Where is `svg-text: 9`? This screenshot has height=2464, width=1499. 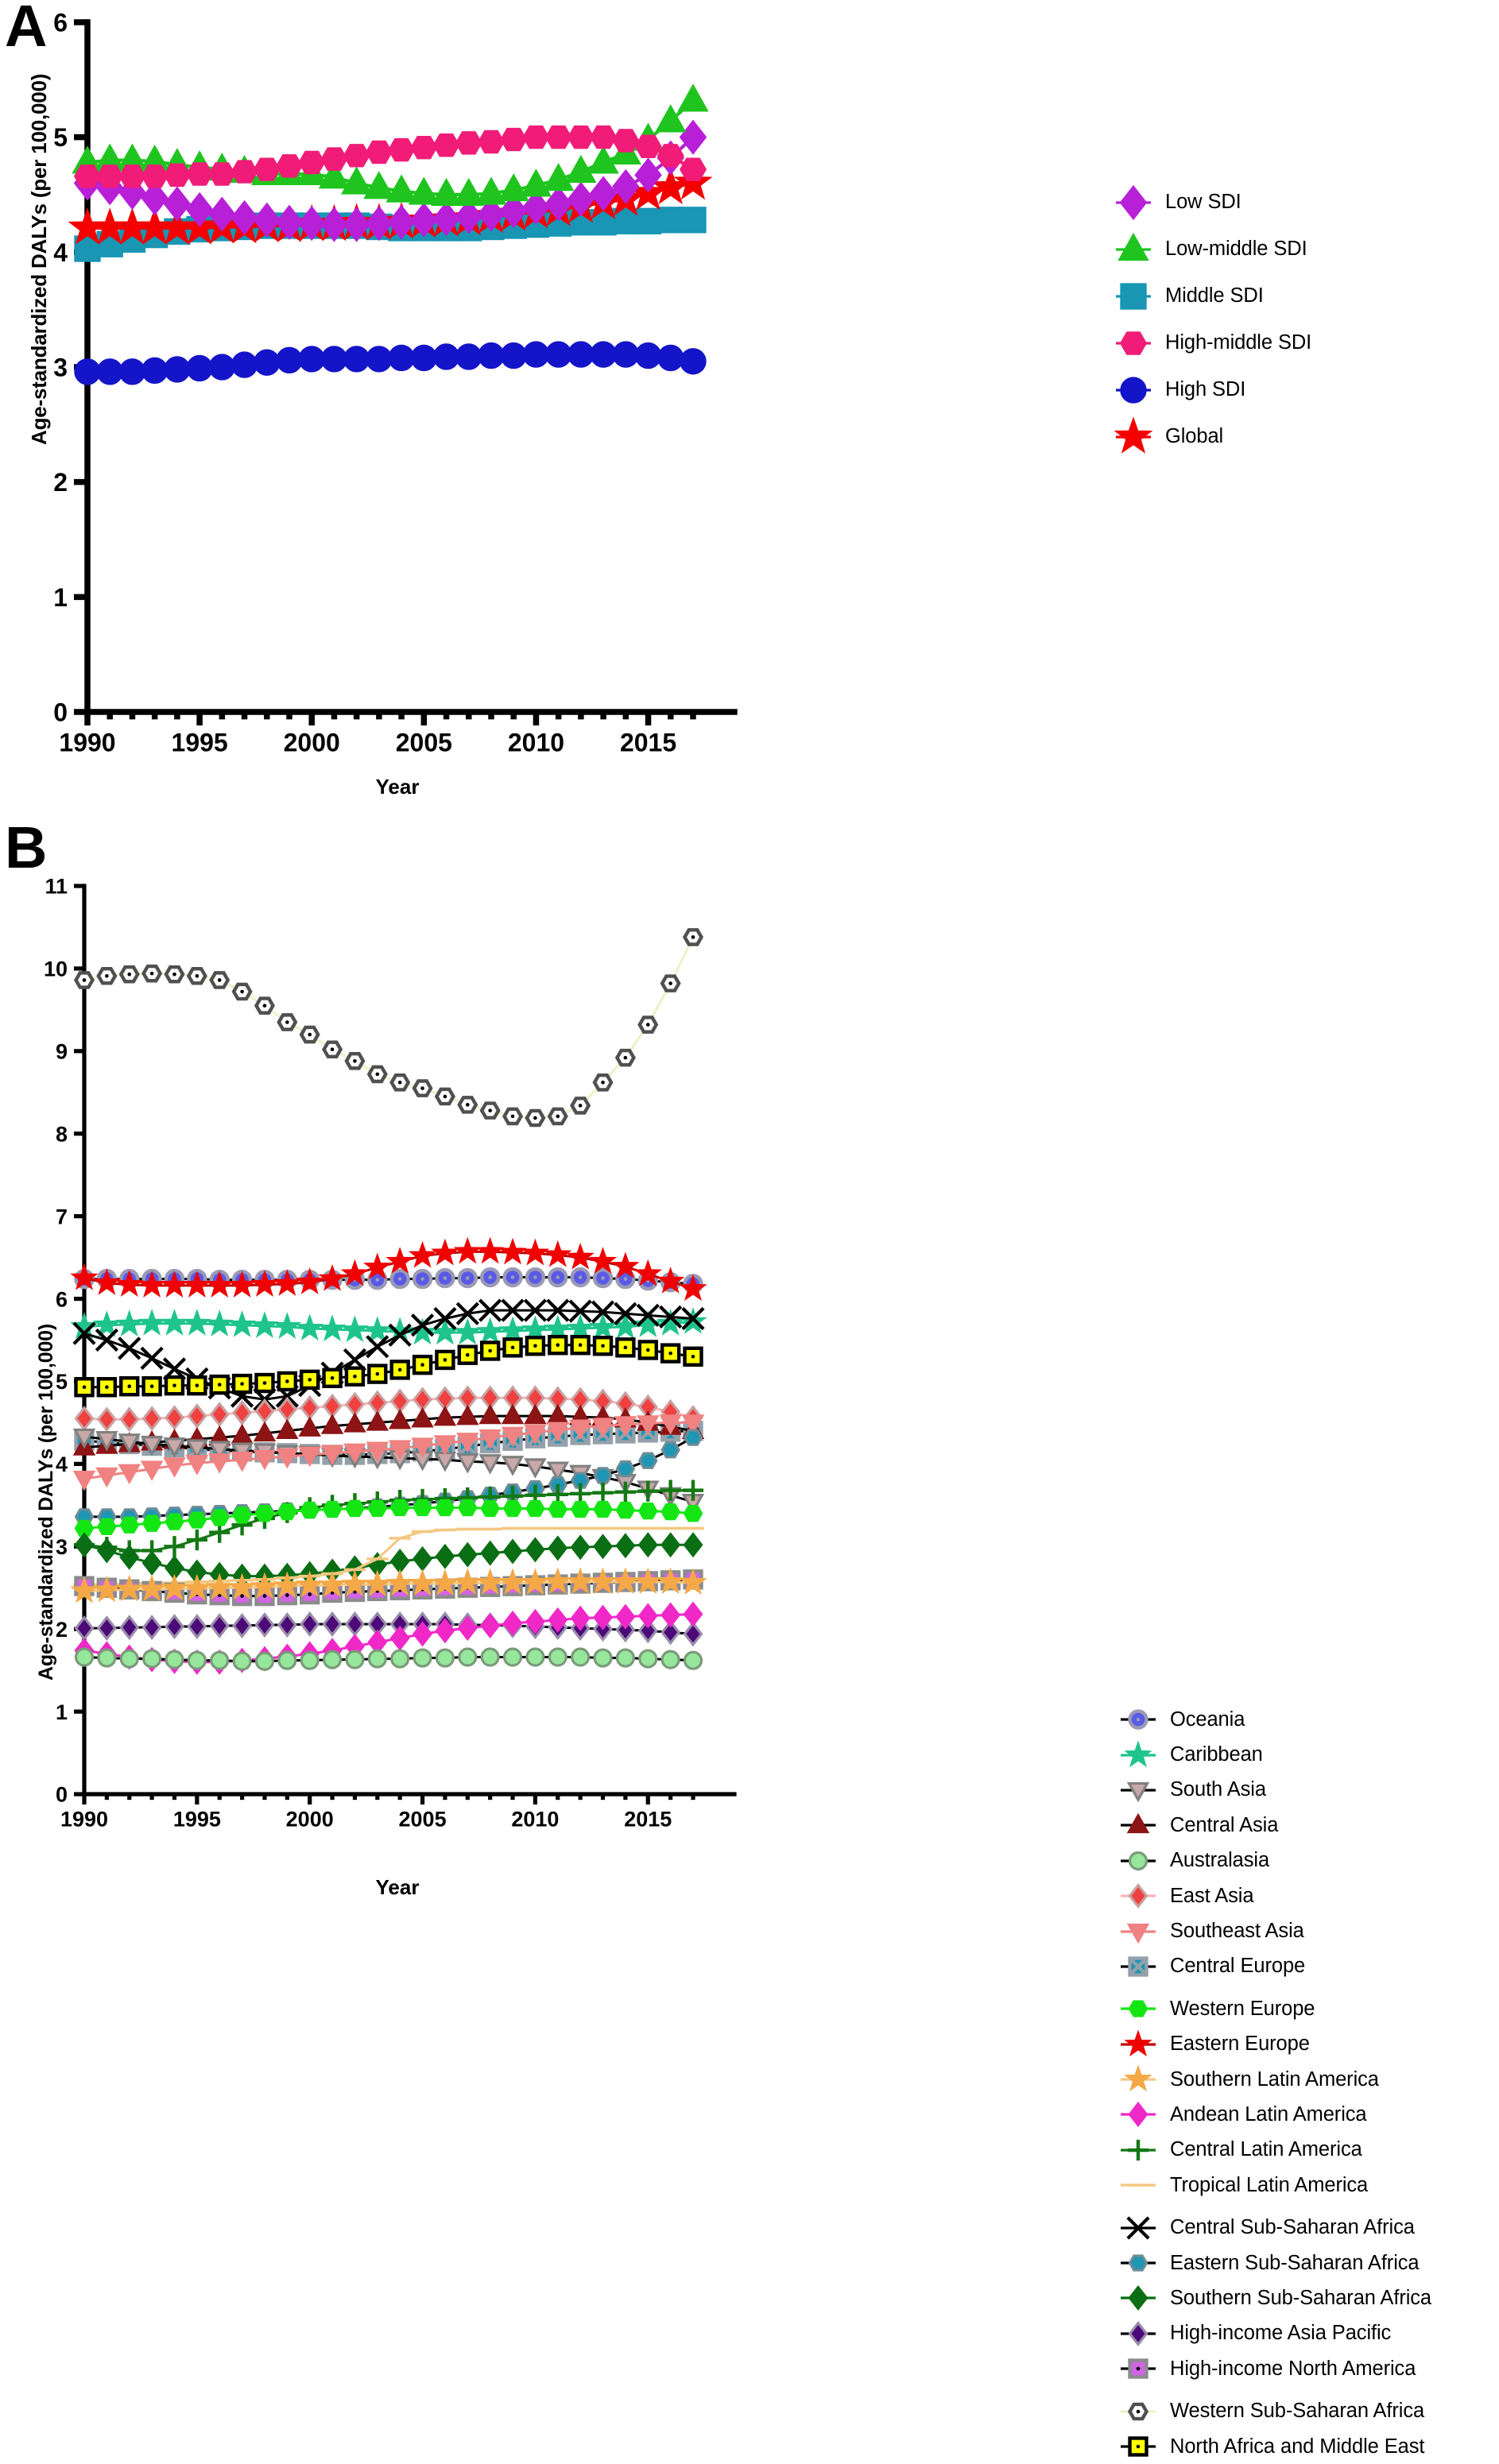 svg-text: 9 is located at coordinates (62, 1052).